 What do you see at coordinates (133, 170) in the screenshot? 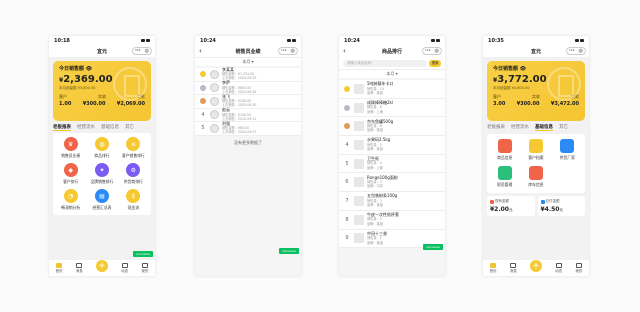
I see `report-icon: ⚙` at bounding box center [133, 170].